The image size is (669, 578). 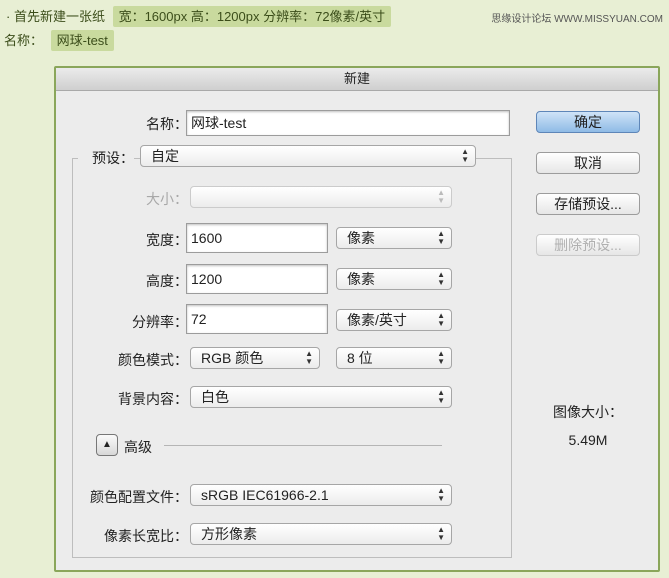 I want to click on dialog-title: 新建, so click(x=357, y=79).